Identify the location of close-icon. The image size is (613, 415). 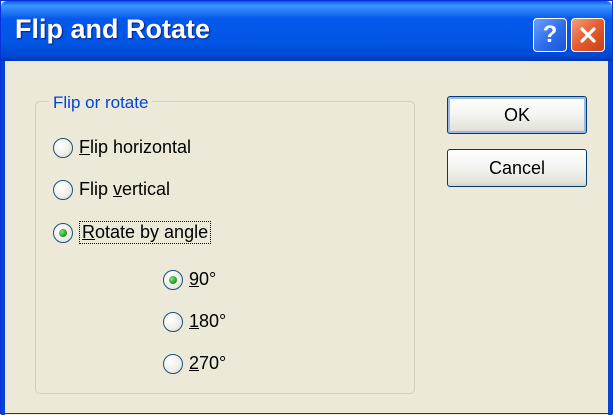
(588, 35).